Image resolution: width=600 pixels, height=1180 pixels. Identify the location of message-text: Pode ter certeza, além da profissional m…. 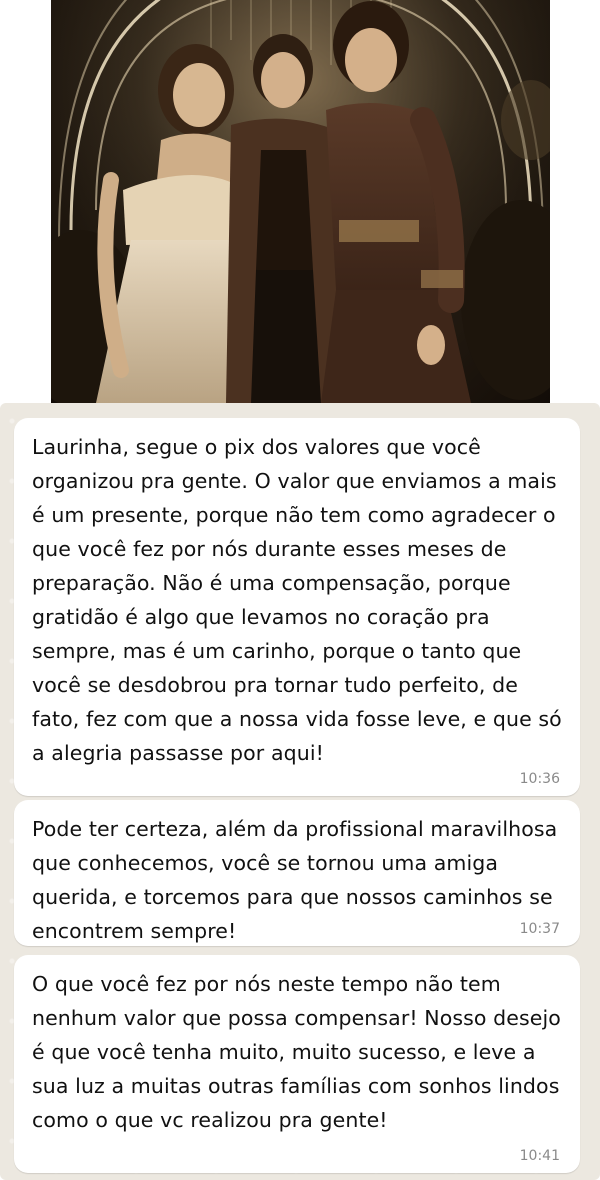
(295, 880).